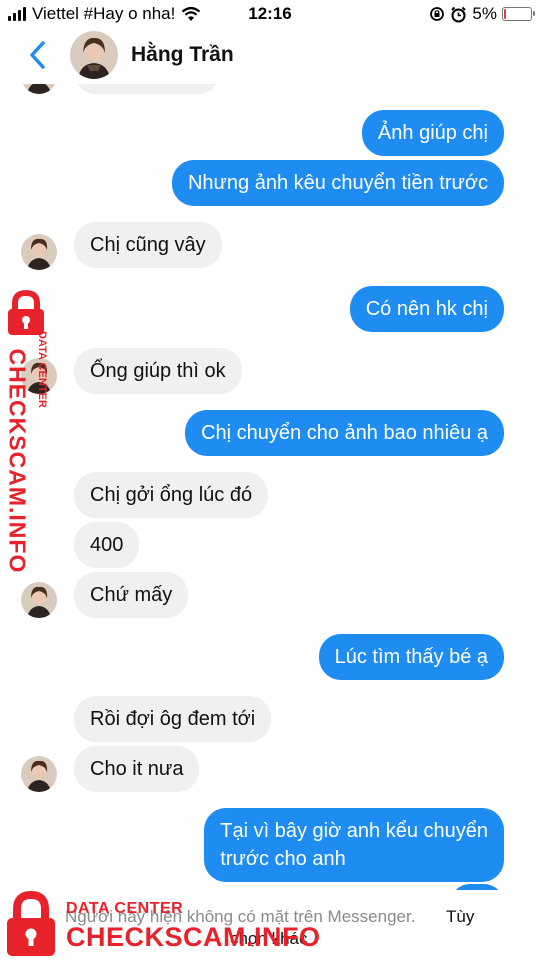 This screenshot has height=960, width=540. What do you see at coordinates (32, 431) in the screenshot?
I see `watermark-side: DATA CENTER CHECKSCAM.INFO` at bounding box center [32, 431].